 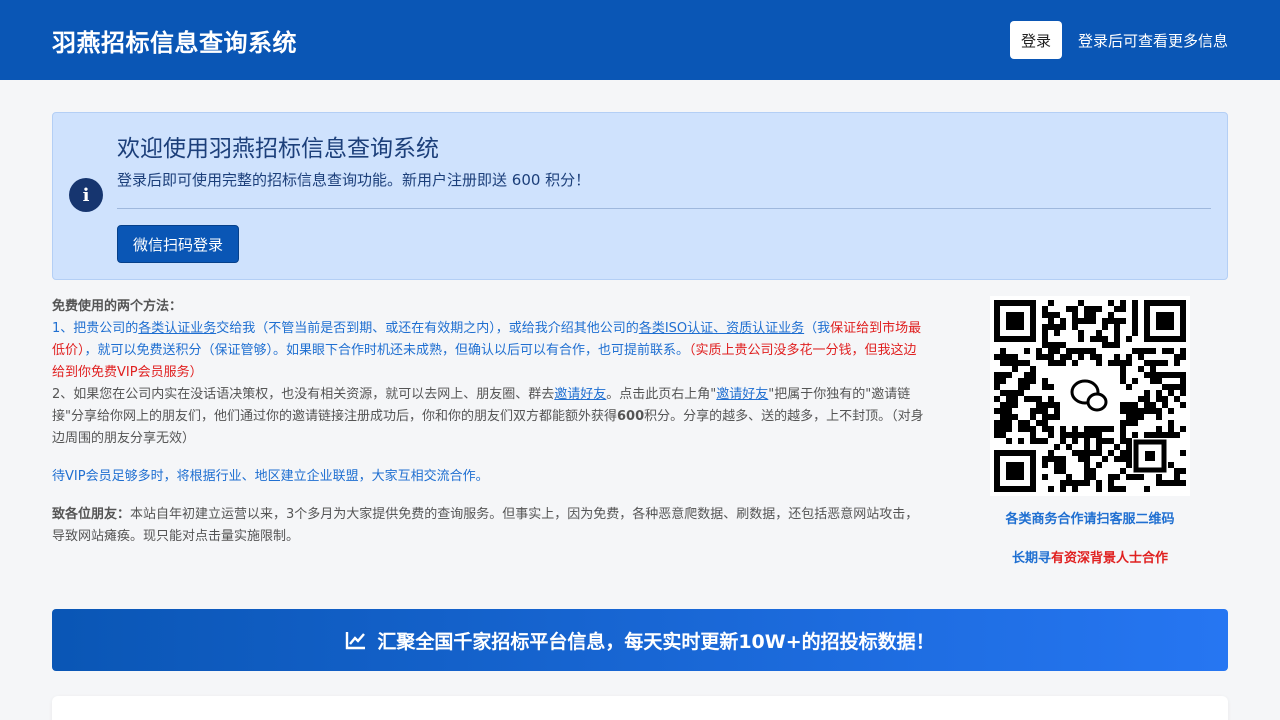 I want to click on invite-friends-link-2: 邀请好友, so click(x=742, y=394).